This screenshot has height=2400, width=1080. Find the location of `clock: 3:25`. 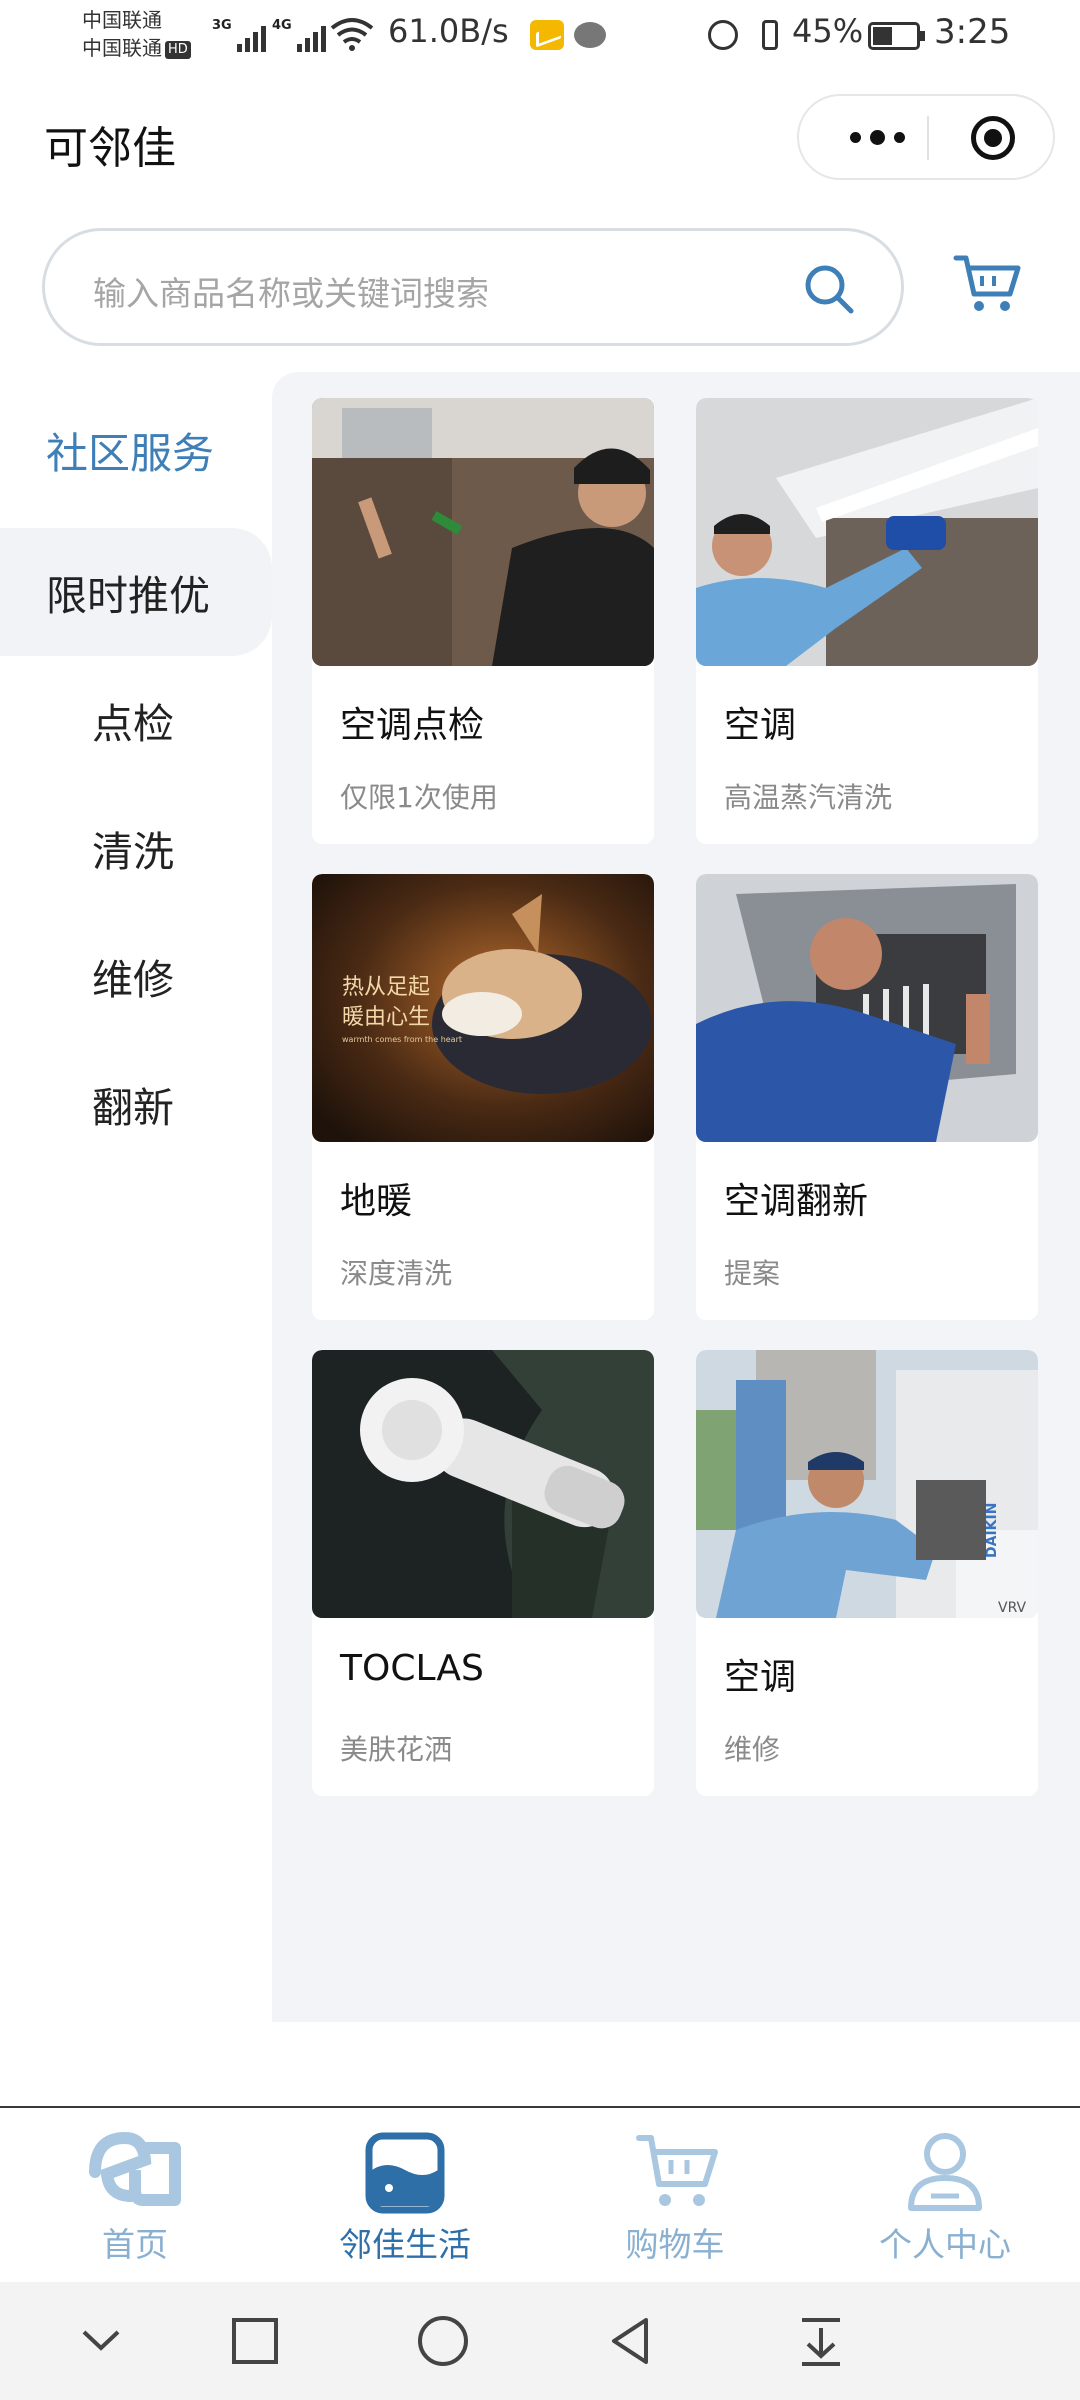

clock: 3:25 is located at coordinates (972, 32).